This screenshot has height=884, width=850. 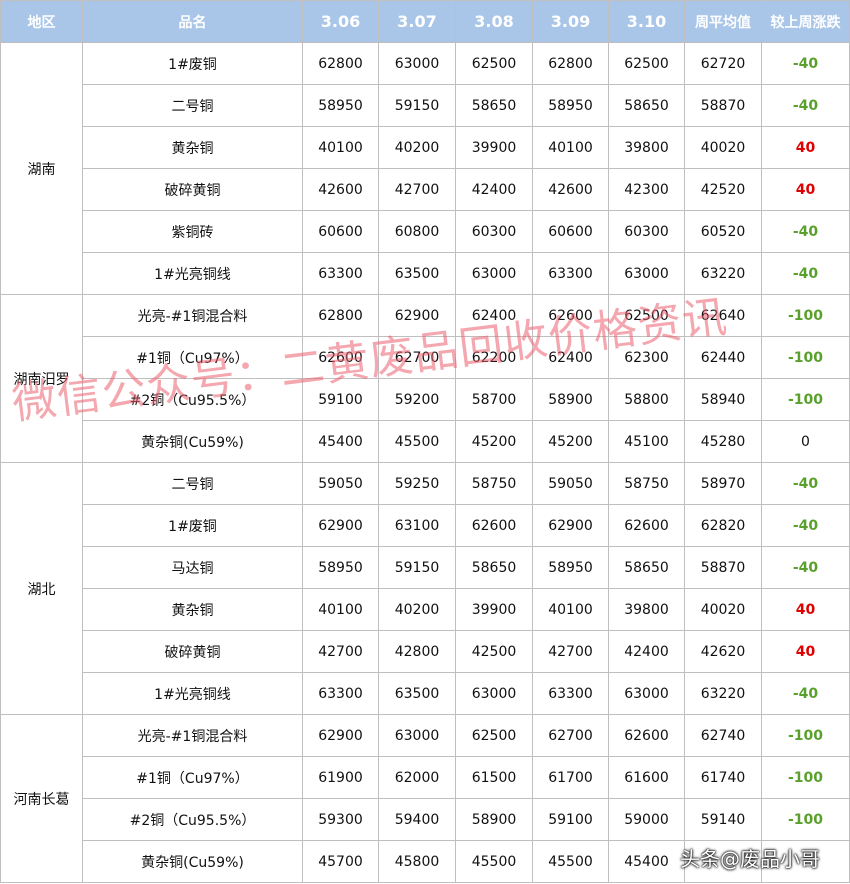 What do you see at coordinates (494, 21) in the screenshot?
I see `header-date-308: 3.08` at bounding box center [494, 21].